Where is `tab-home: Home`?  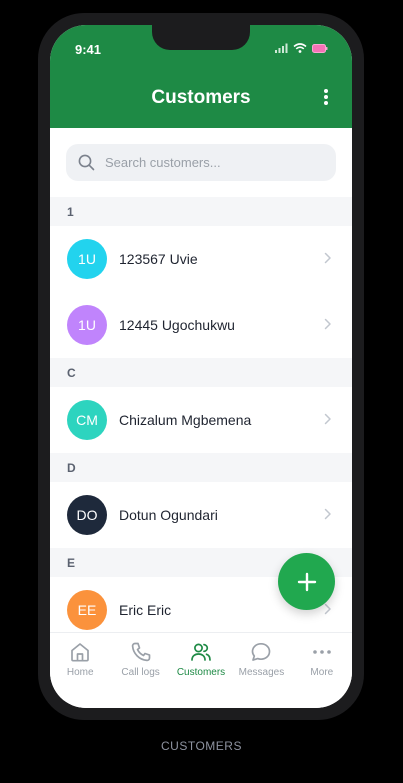 tab-home: Home is located at coordinates (80, 670).